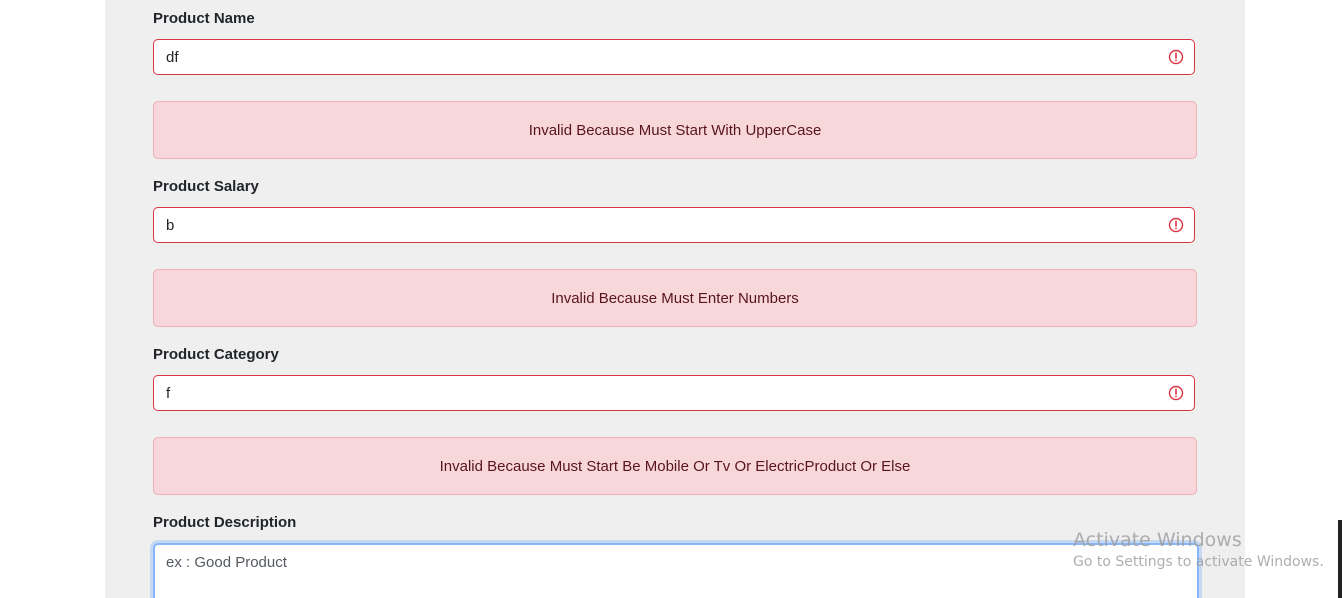  Describe the element at coordinates (674, 57) in the screenshot. I see `product-name-input: df` at that location.